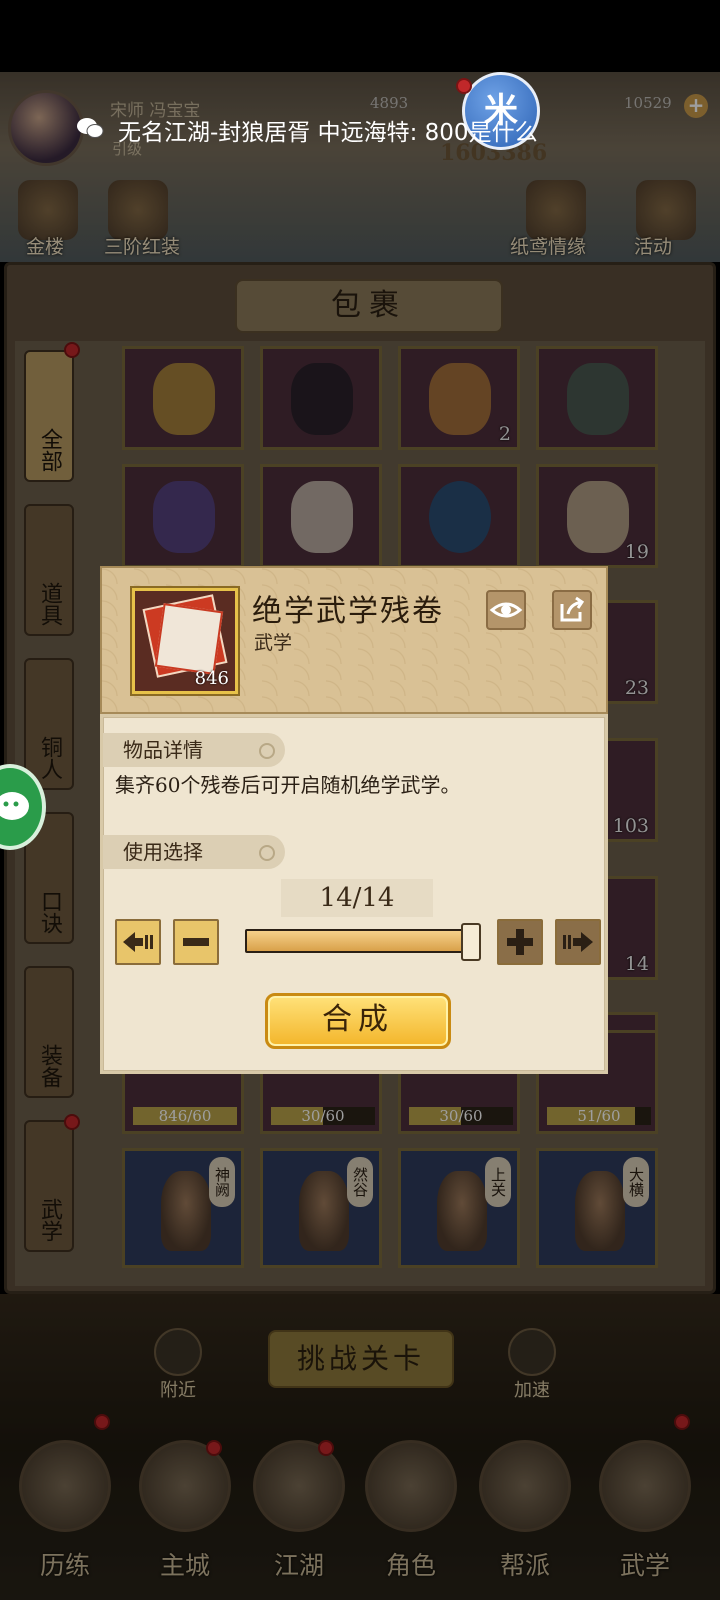  I want to click on min-quantity-button, so click(138, 942).